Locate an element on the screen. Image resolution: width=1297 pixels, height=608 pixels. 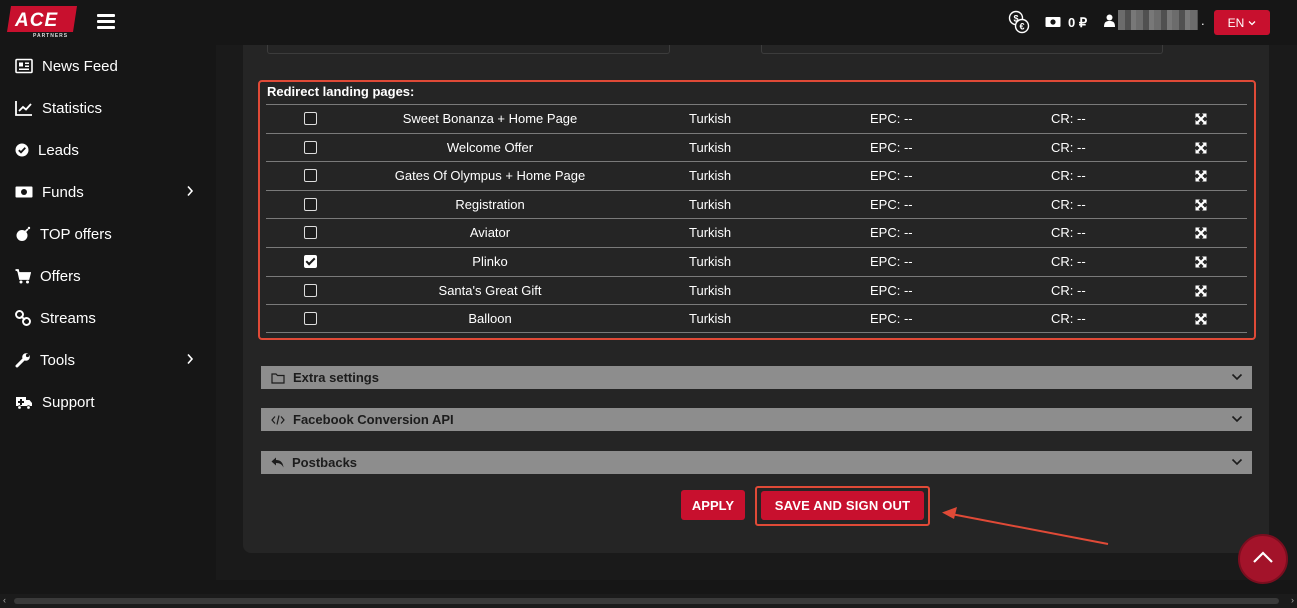
scroll-to-top-button is located at coordinates (1263, 559).